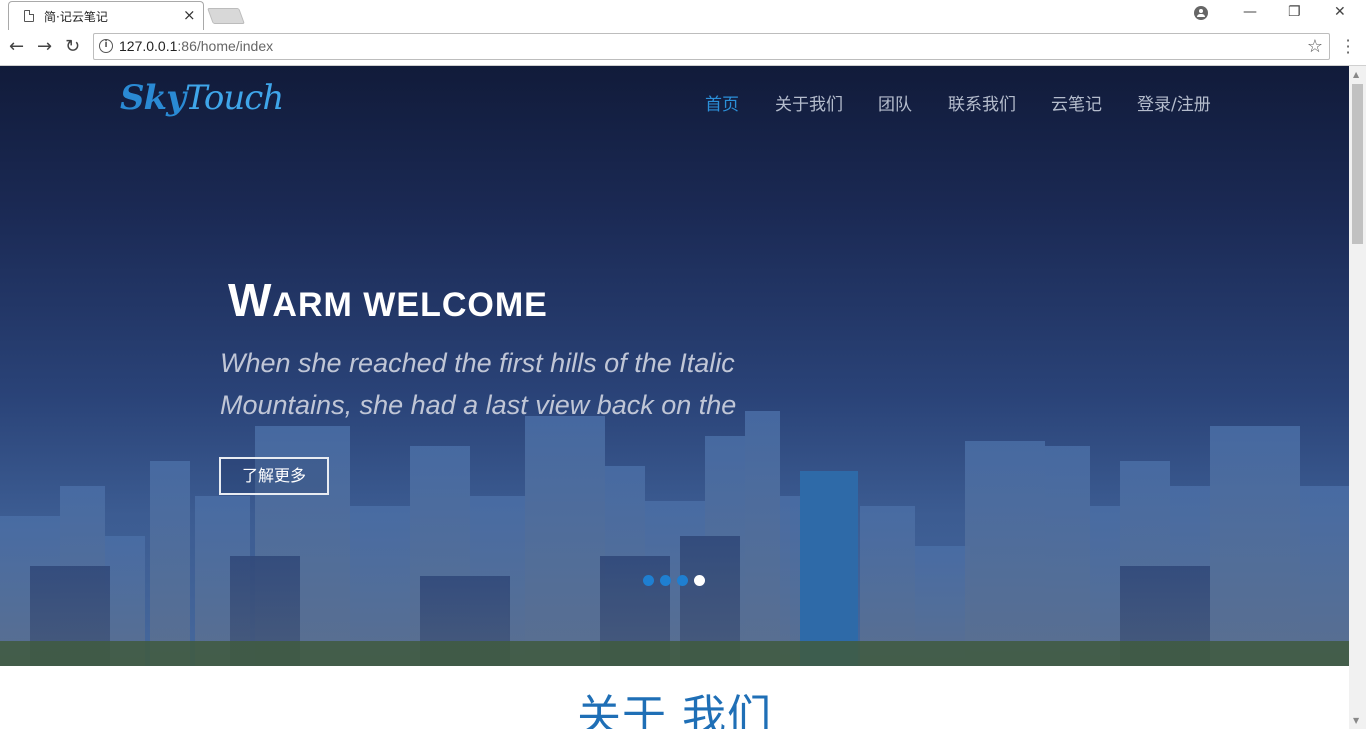  Describe the element at coordinates (895, 102) in the screenshot. I see `nav-team: 团队` at that location.